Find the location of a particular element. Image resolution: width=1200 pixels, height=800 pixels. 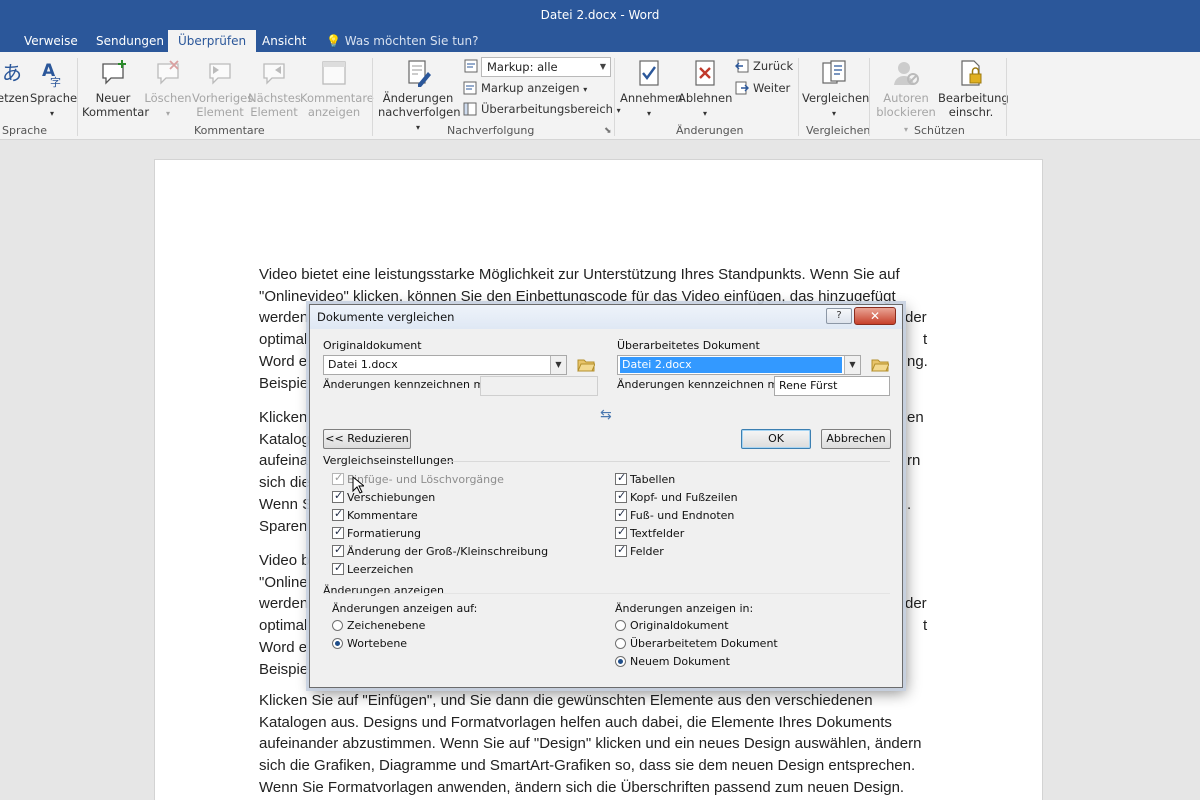

next-change-label: Weiter is located at coordinates (772, 88).